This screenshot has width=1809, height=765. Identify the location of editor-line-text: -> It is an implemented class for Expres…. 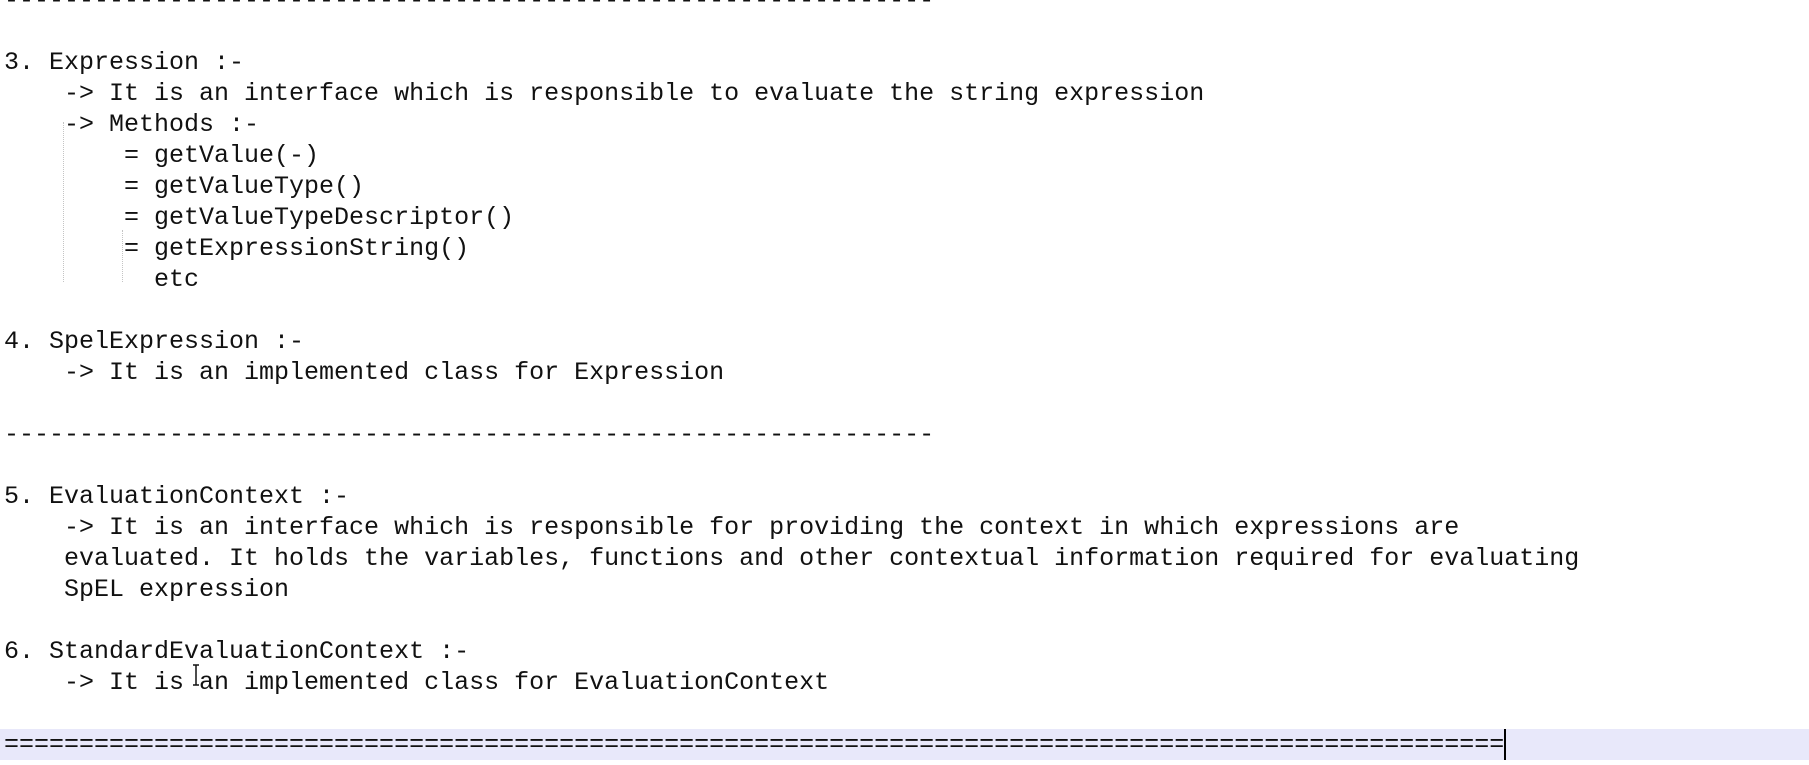
(364, 372).